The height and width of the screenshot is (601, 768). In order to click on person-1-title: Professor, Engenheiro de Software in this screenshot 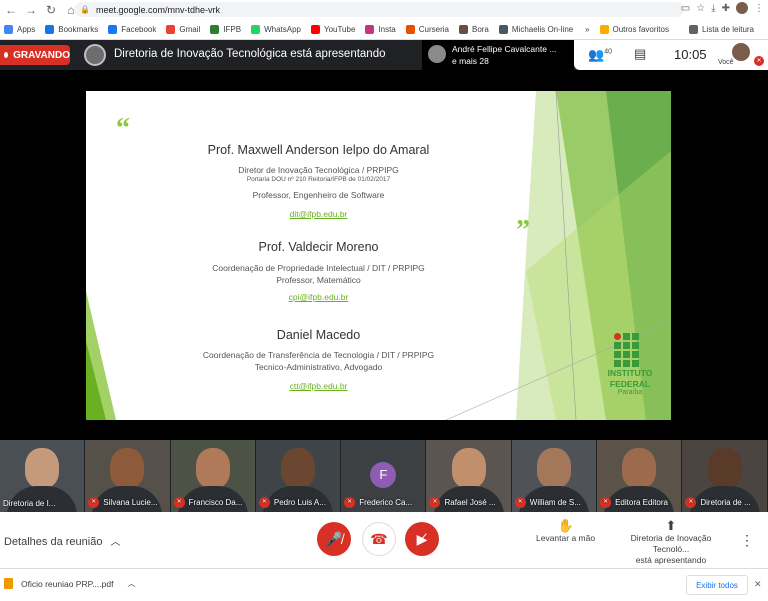, I will do `click(318, 195)`.